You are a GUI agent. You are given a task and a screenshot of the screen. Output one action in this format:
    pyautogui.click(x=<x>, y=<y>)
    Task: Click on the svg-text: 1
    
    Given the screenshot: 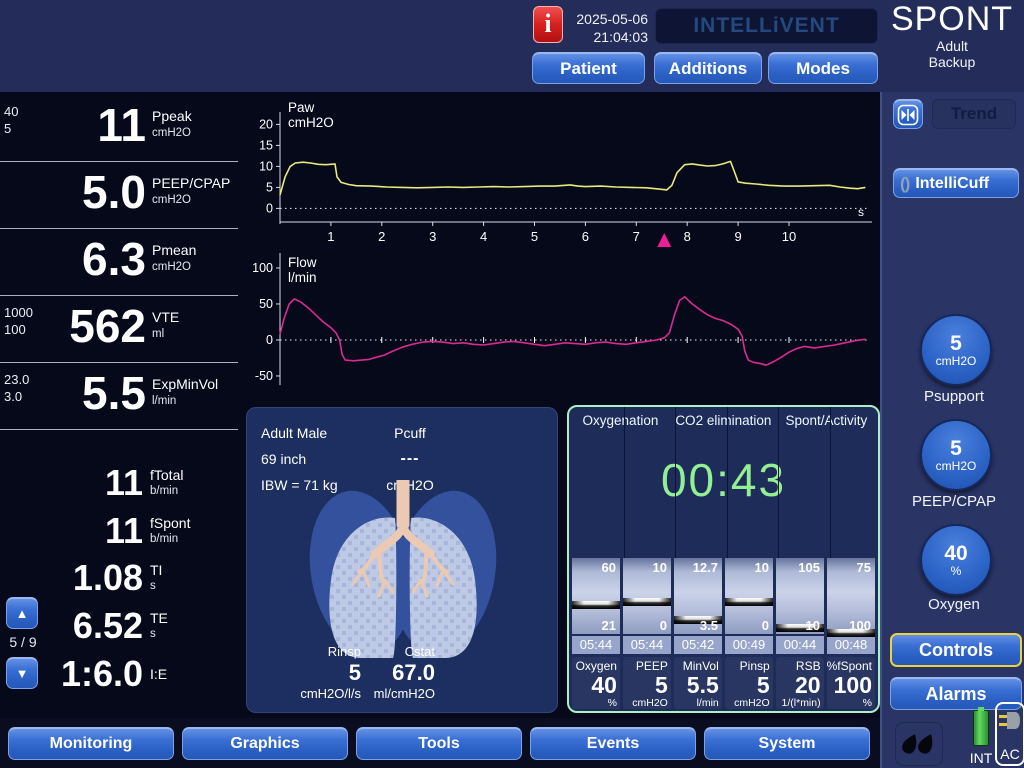 What is the action you would take?
    pyautogui.click(x=330, y=236)
    